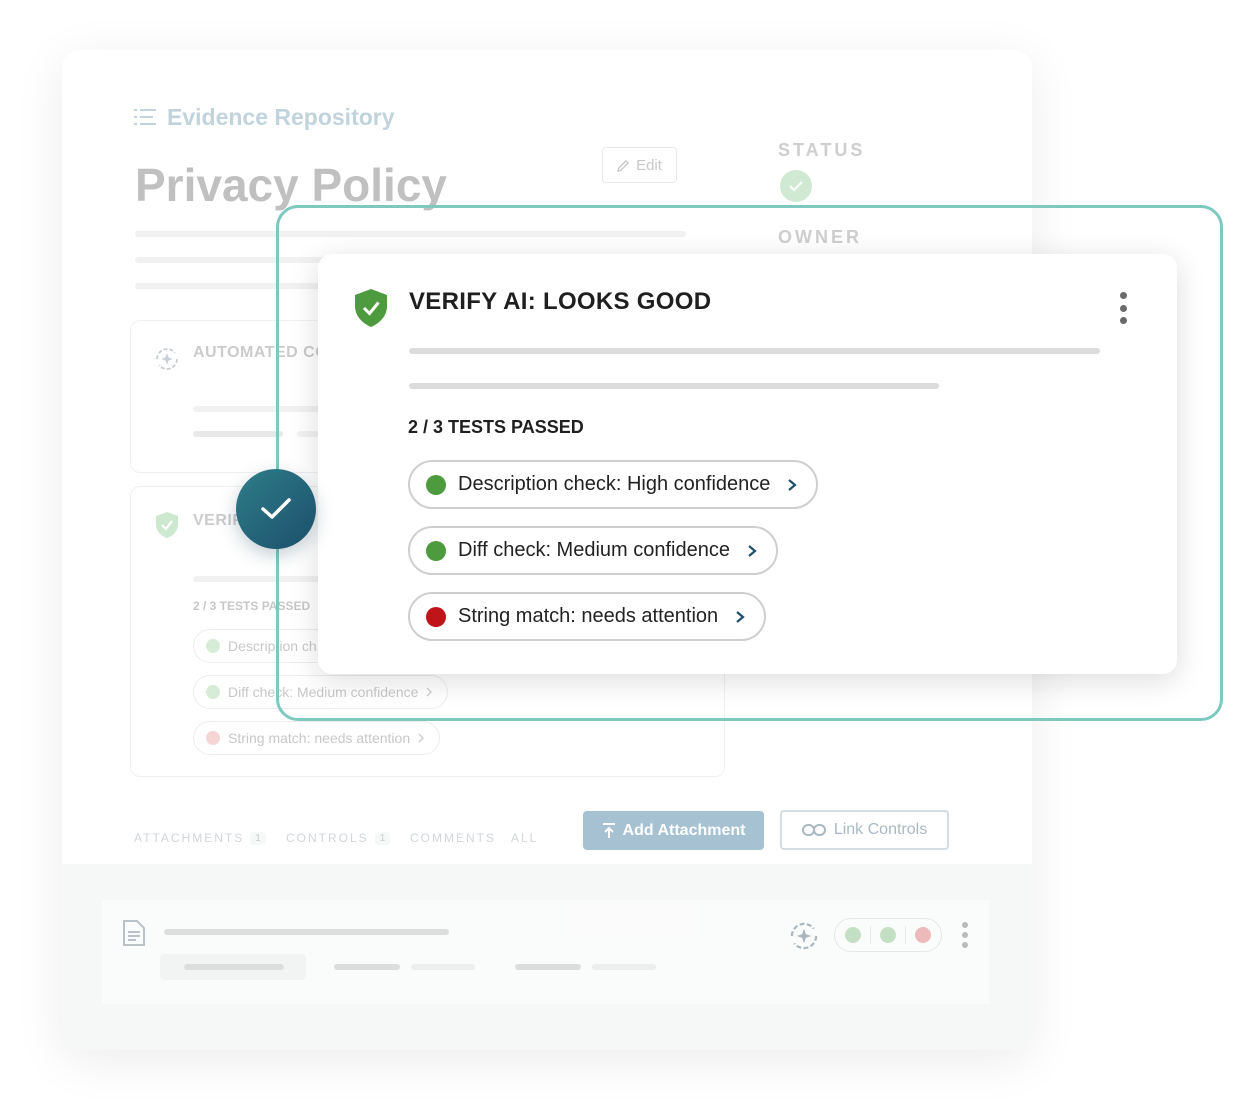  I want to click on test-label: Description check: High confidence, so click(614, 484).